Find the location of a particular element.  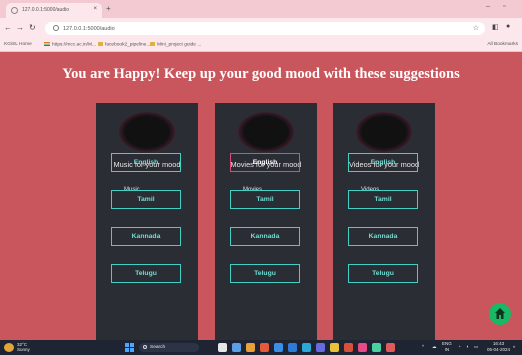

url-bar: 127.0.0.1:5000/audio ☆ is located at coordinates (265, 28).